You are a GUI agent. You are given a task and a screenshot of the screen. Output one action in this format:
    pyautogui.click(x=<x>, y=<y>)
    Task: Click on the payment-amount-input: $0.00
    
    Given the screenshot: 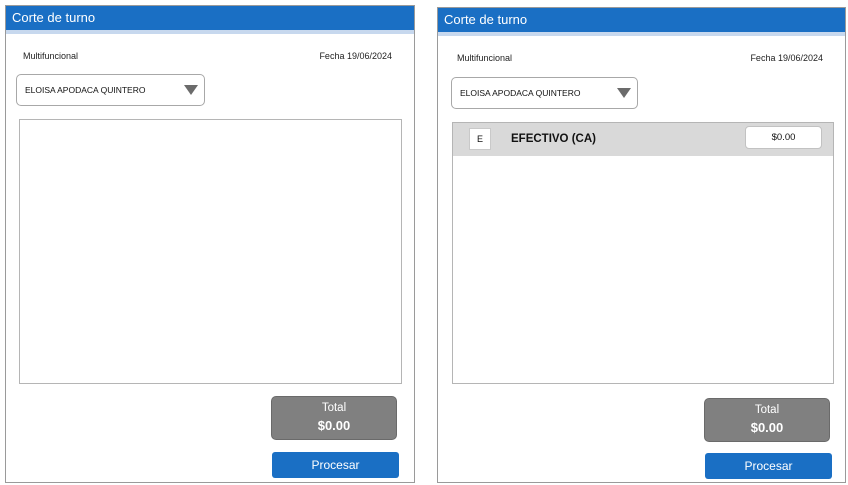 What is the action you would take?
    pyautogui.click(x=783, y=137)
    